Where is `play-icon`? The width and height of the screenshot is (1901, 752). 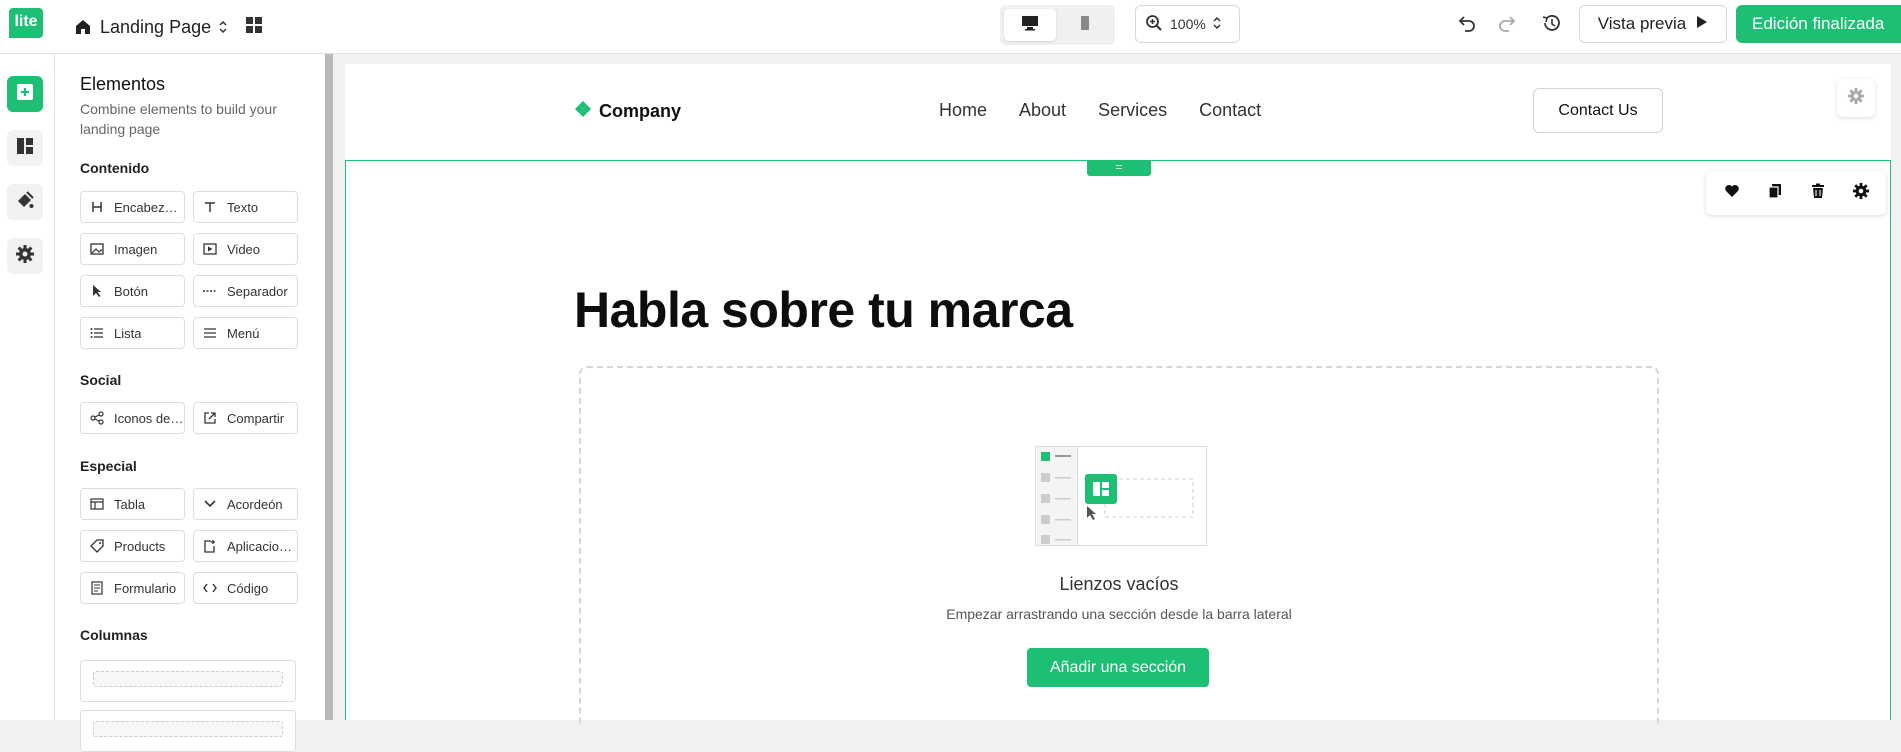 play-icon is located at coordinates (1702, 24).